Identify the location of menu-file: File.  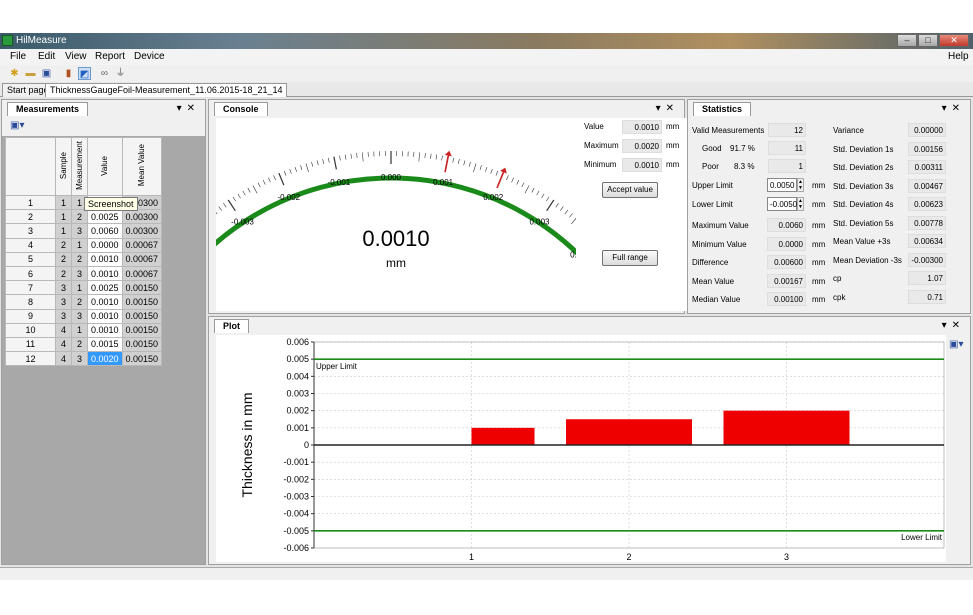
(18, 56).